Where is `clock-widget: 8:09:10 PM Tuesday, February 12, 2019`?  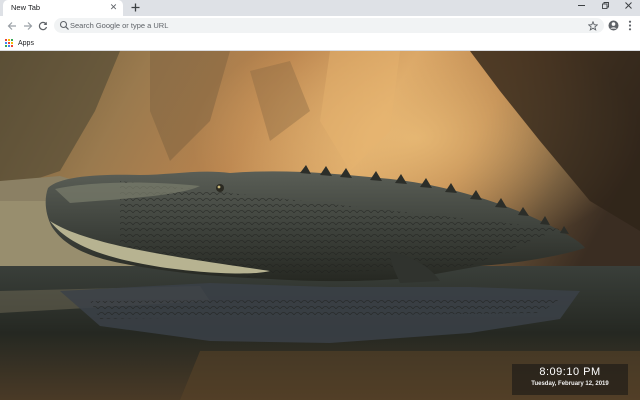
clock-widget: 8:09:10 PM Tuesday, February 12, 2019 is located at coordinates (570, 379).